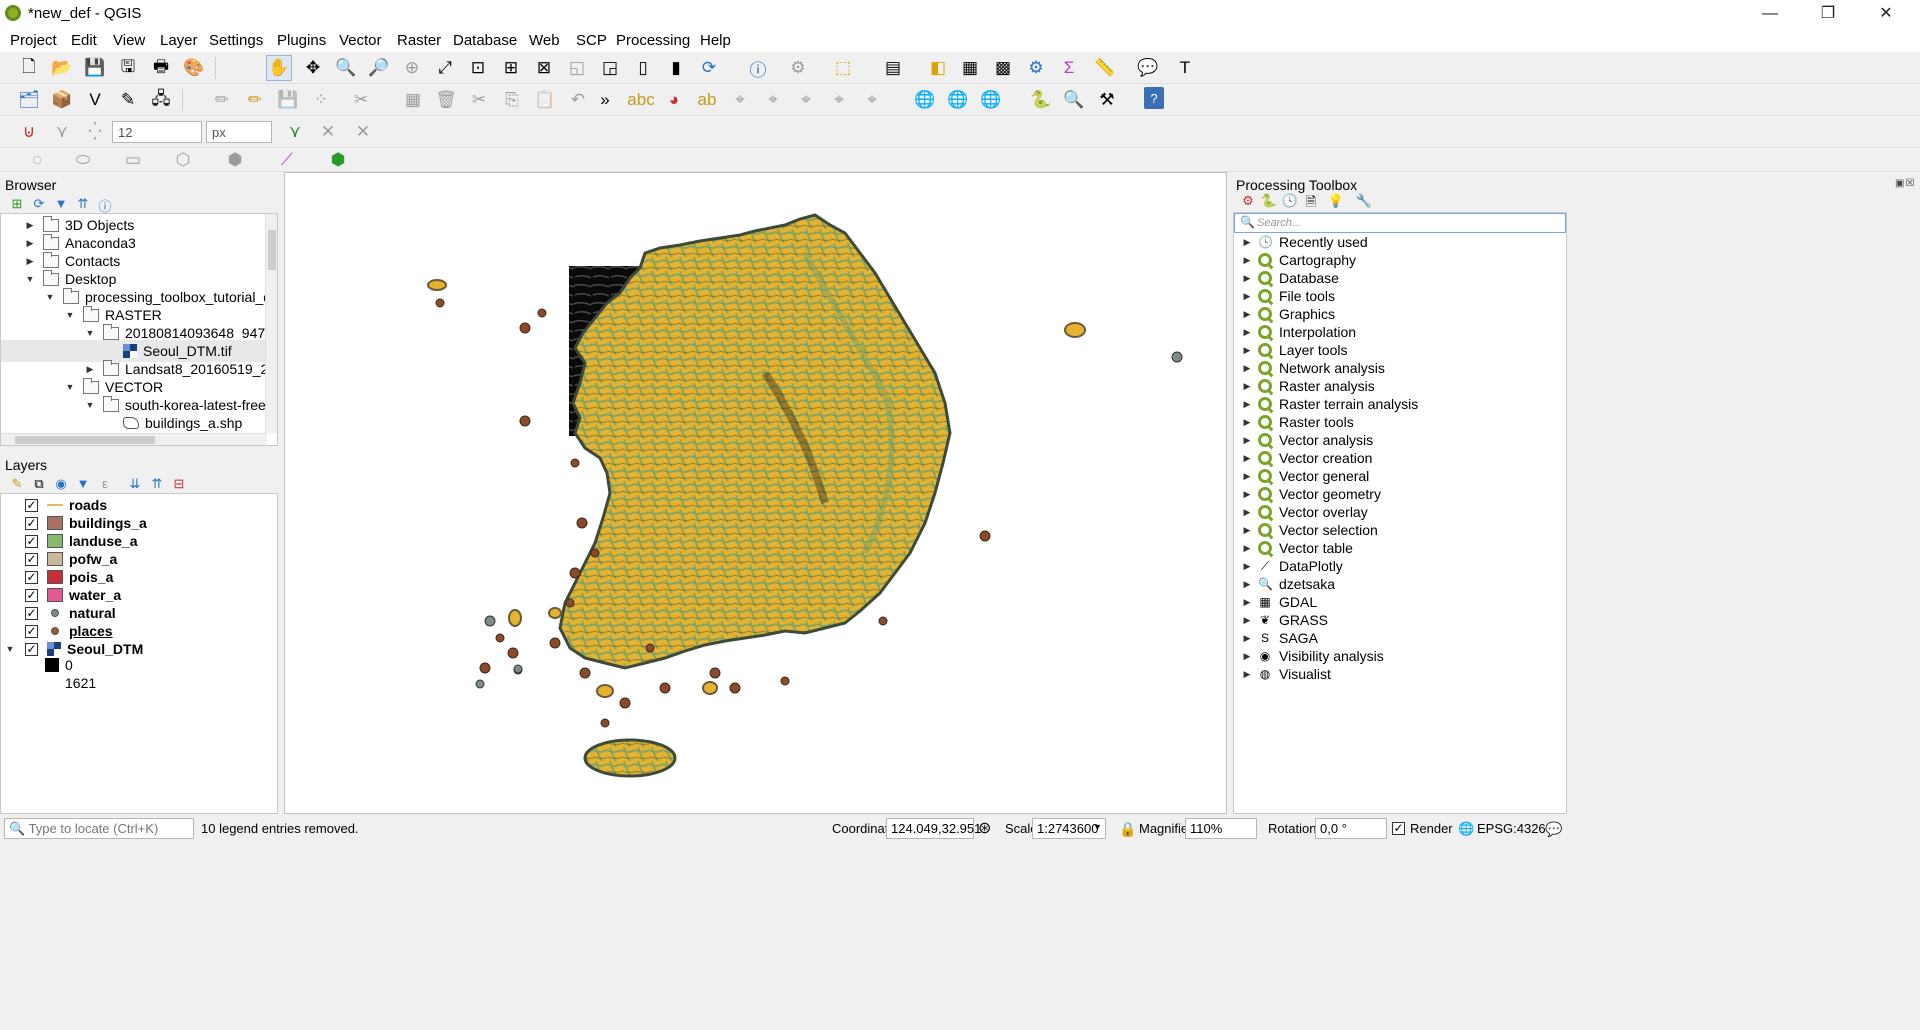  I want to click on lock-scale-icon: 🔒, so click(1127, 829).